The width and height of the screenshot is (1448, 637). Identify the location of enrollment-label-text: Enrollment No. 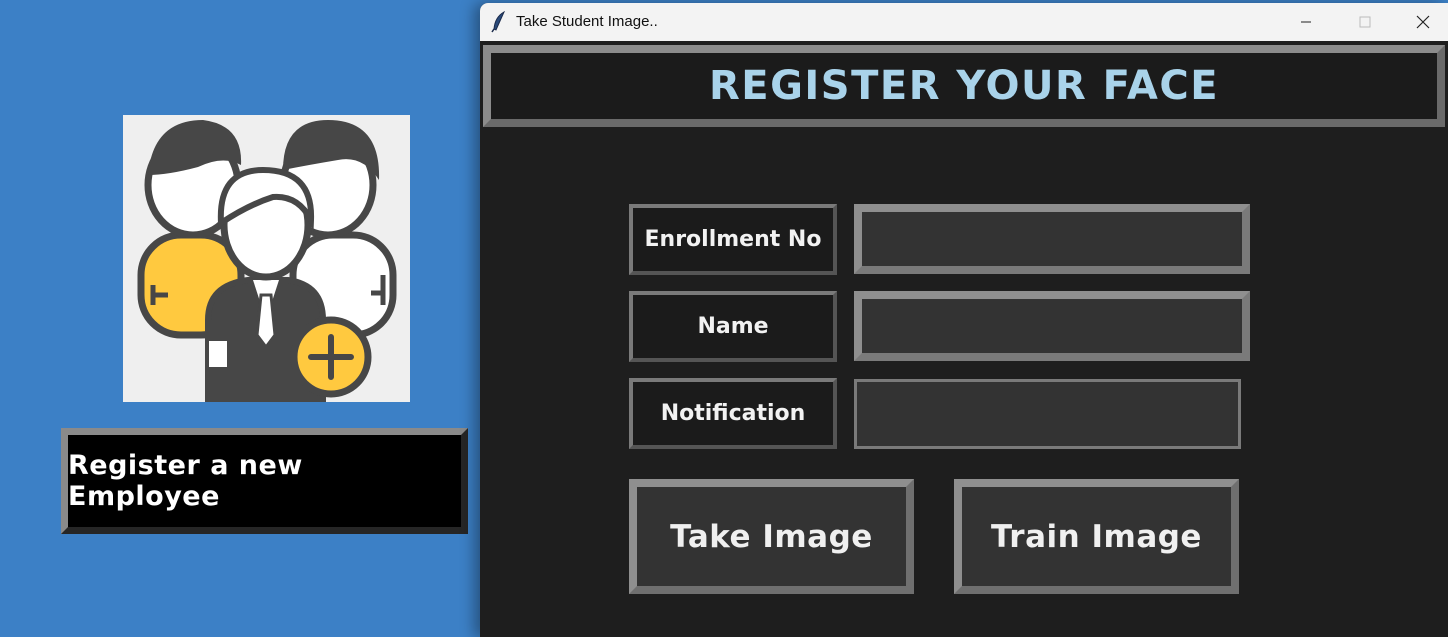
(733, 239).